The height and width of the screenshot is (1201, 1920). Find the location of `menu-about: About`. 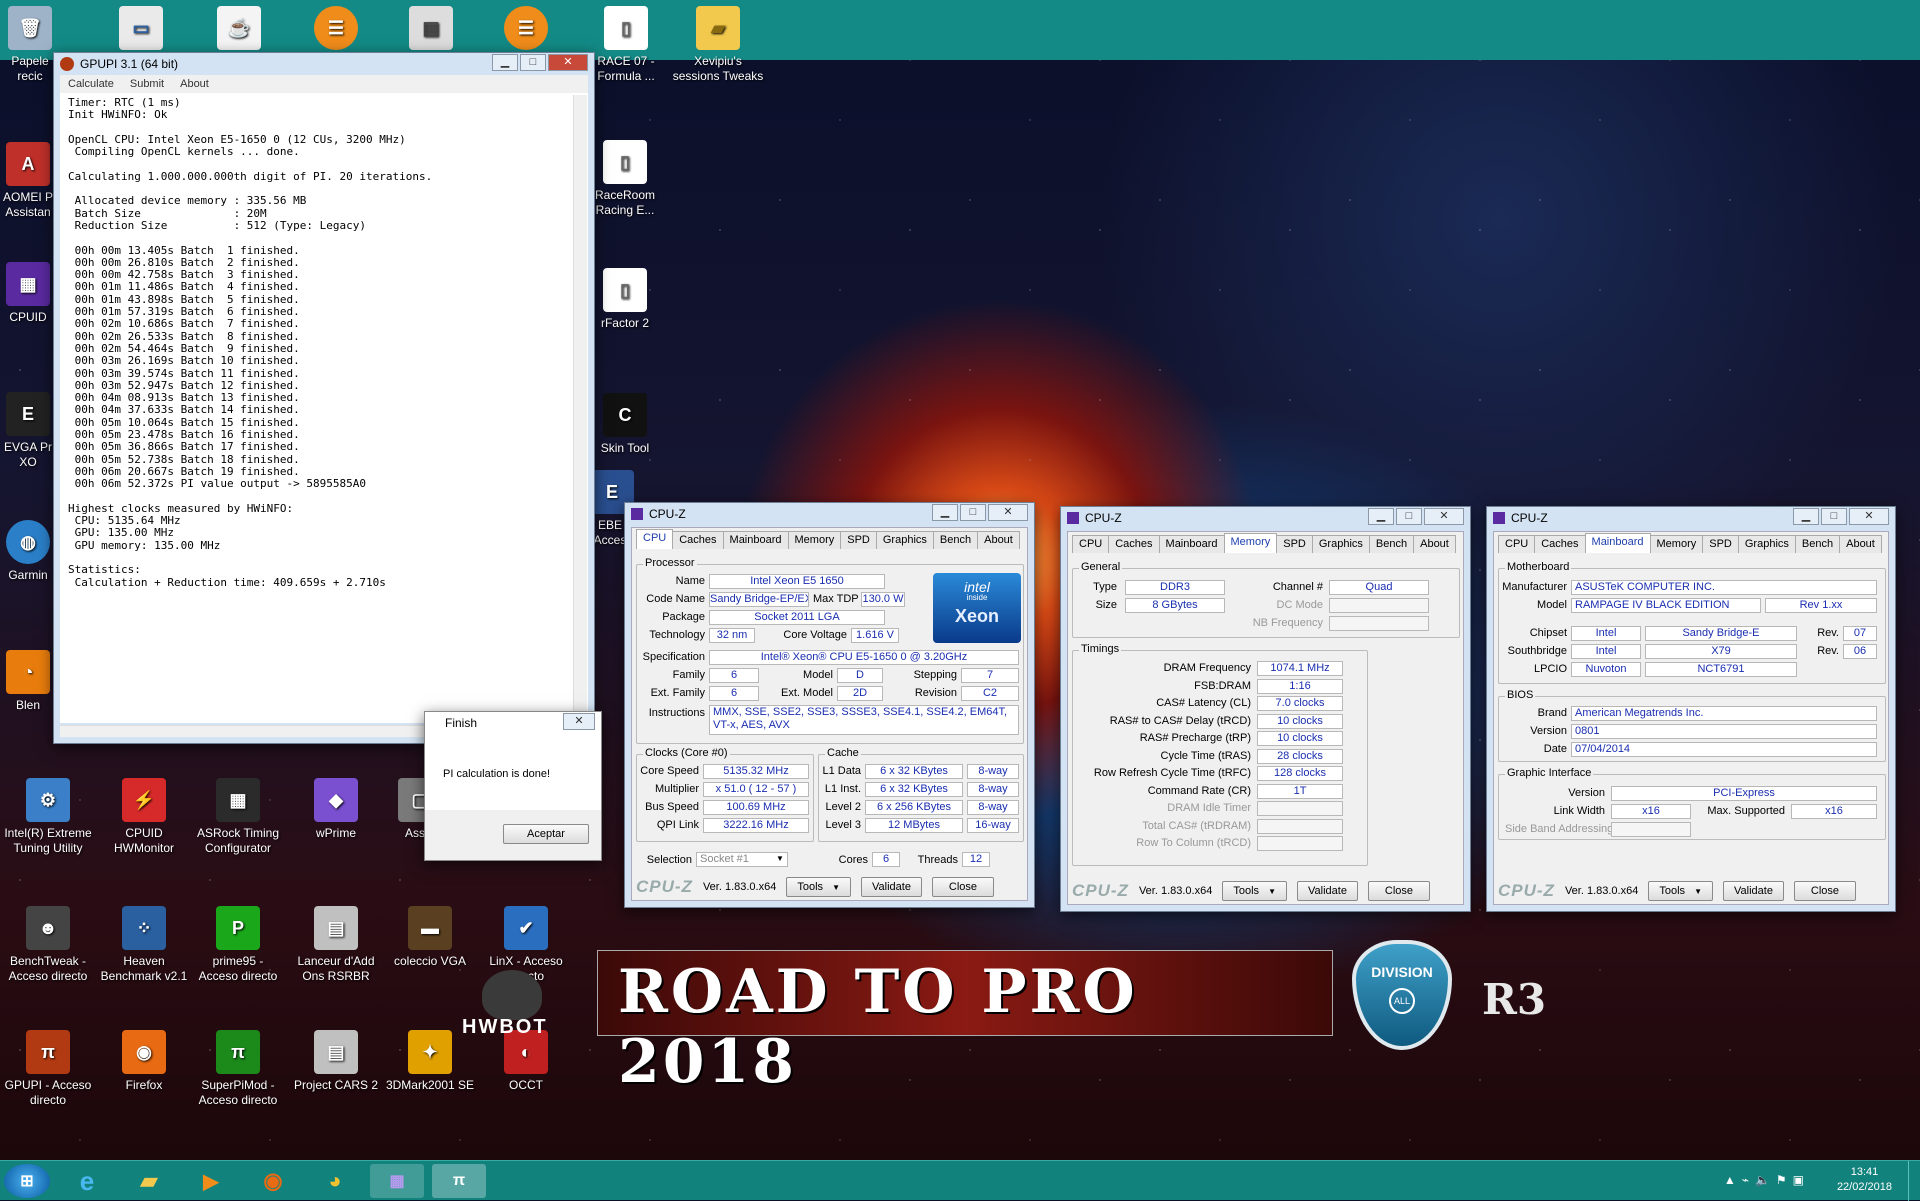

menu-about: About is located at coordinates (194, 84).